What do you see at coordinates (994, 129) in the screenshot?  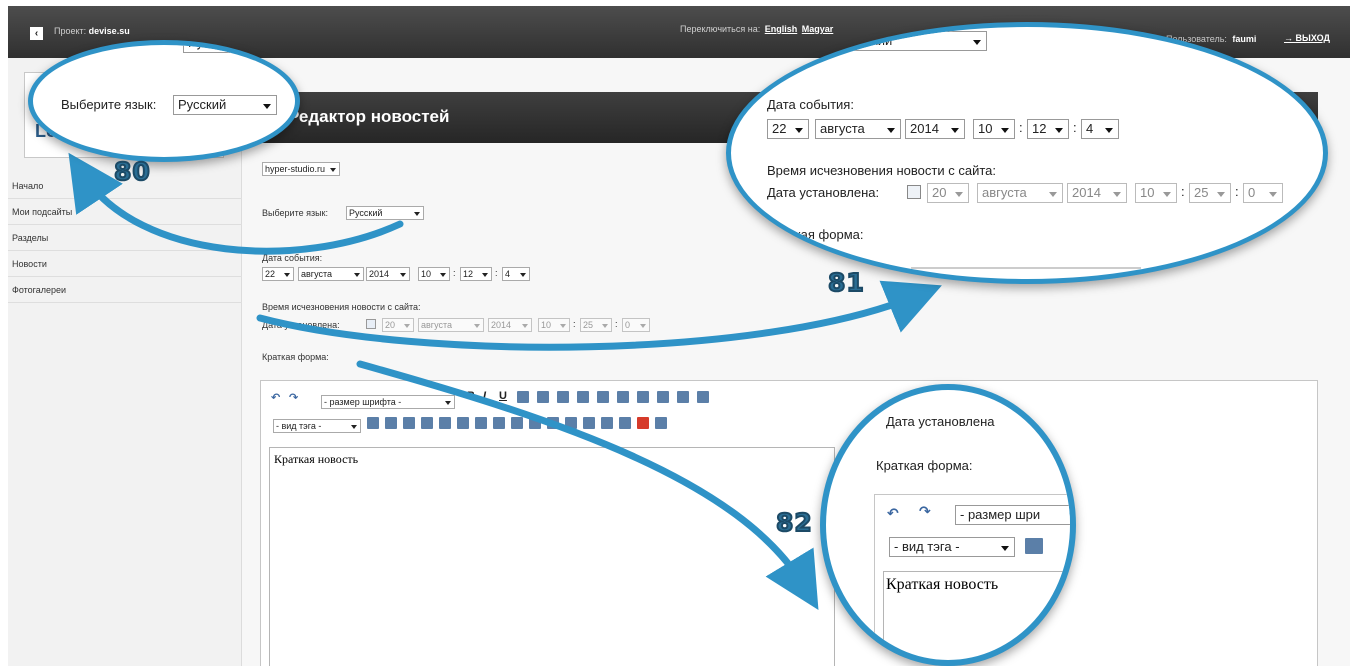 I see `zoom-event-hour: 10` at bounding box center [994, 129].